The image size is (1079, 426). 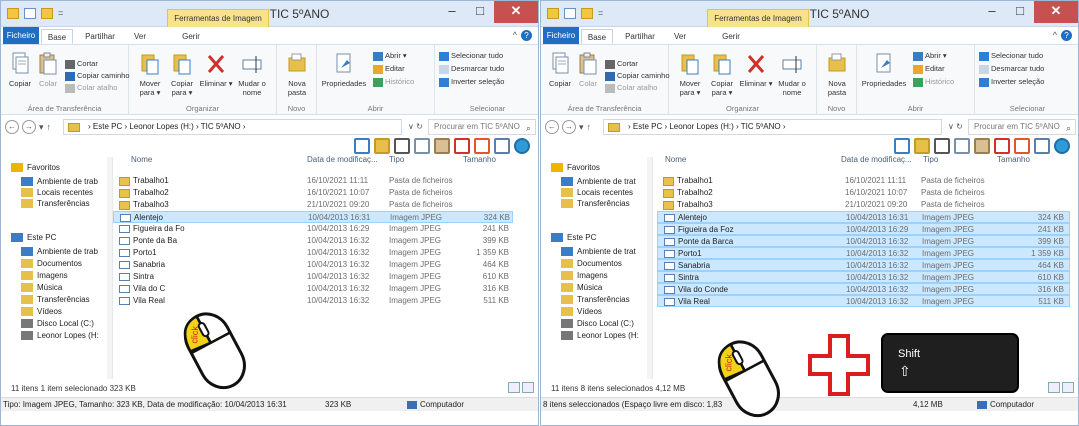 I want to click on recent-locations-button: ▾, so click(x=41, y=127).